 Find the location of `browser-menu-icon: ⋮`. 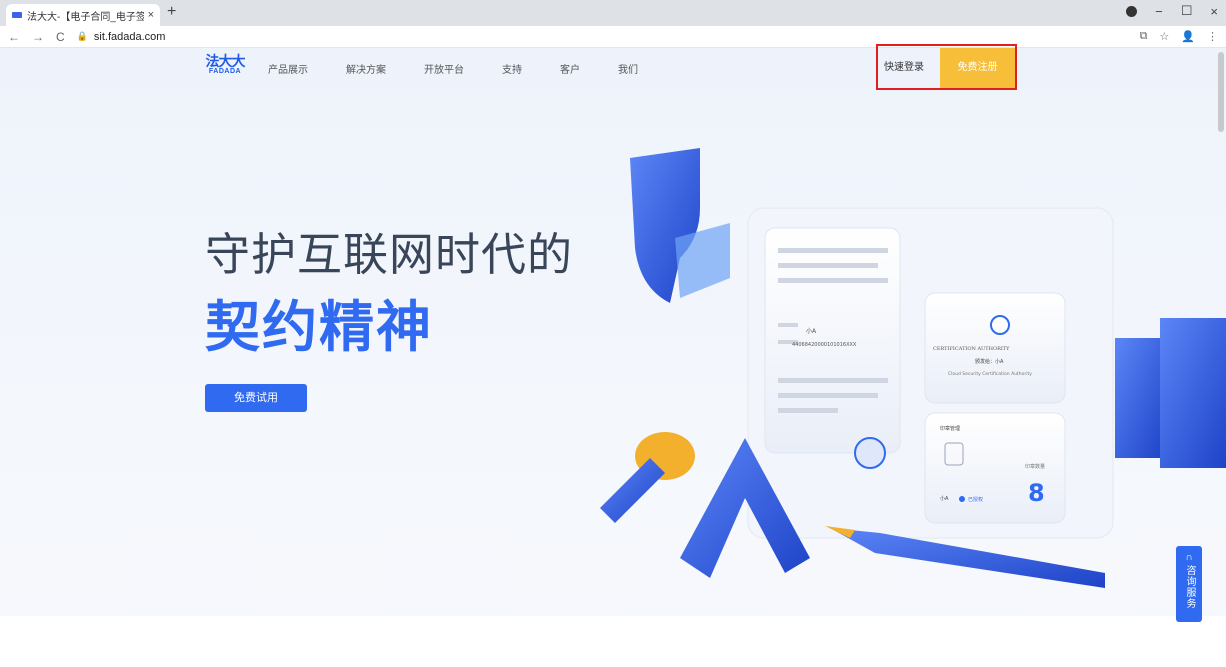

browser-menu-icon: ⋮ is located at coordinates (1212, 36).